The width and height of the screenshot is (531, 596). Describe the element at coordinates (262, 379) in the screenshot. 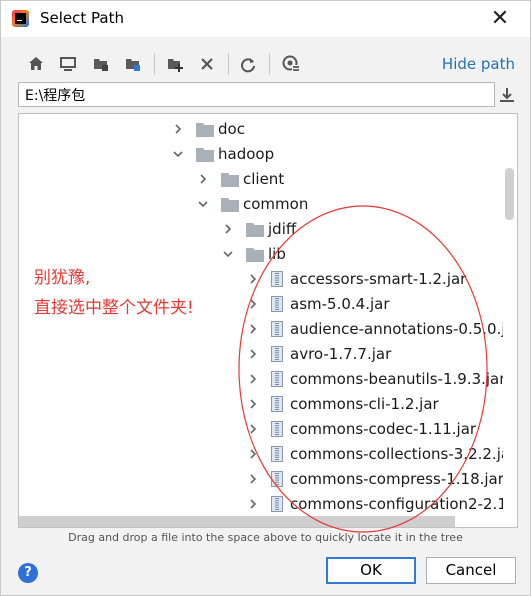

I see `tree-row: commons-beanutils-1.9.3.jar` at that location.